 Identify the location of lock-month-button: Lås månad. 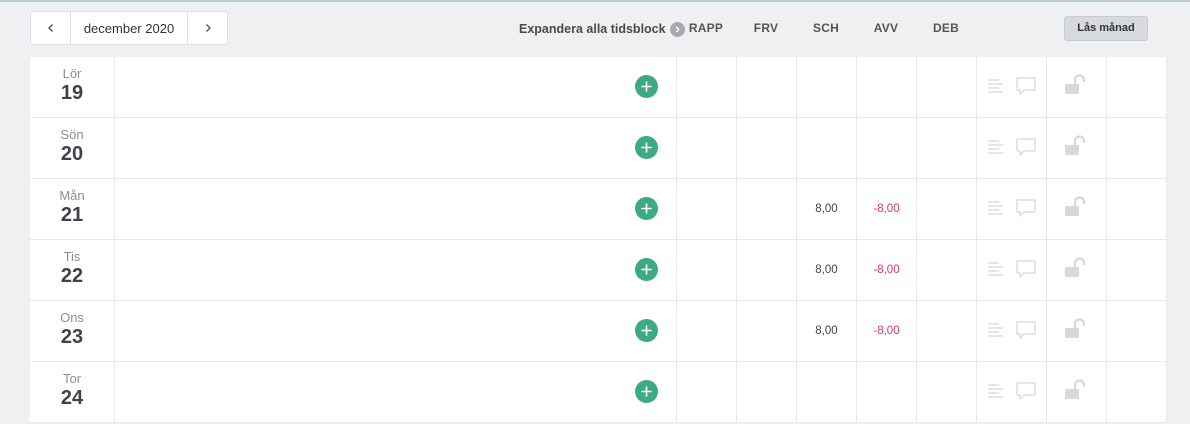
(1106, 28).